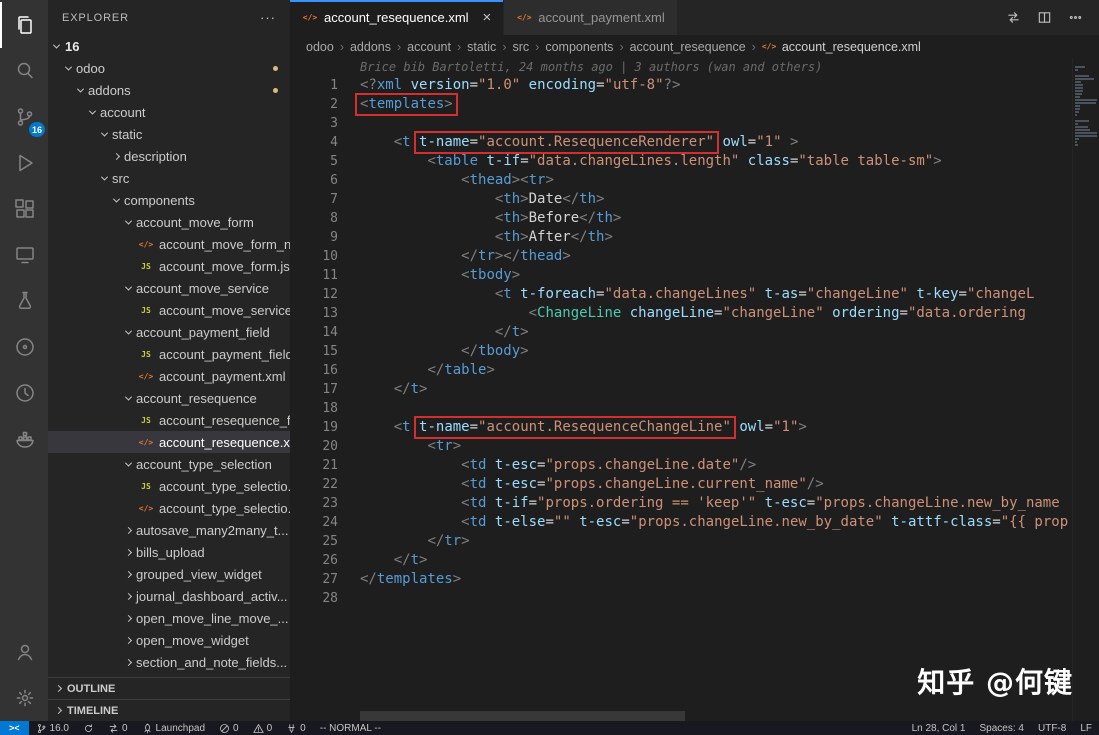 The height and width of the screenshot is (735, 1099). I want to click on breadcrumb-item: account, so click(429, 47).